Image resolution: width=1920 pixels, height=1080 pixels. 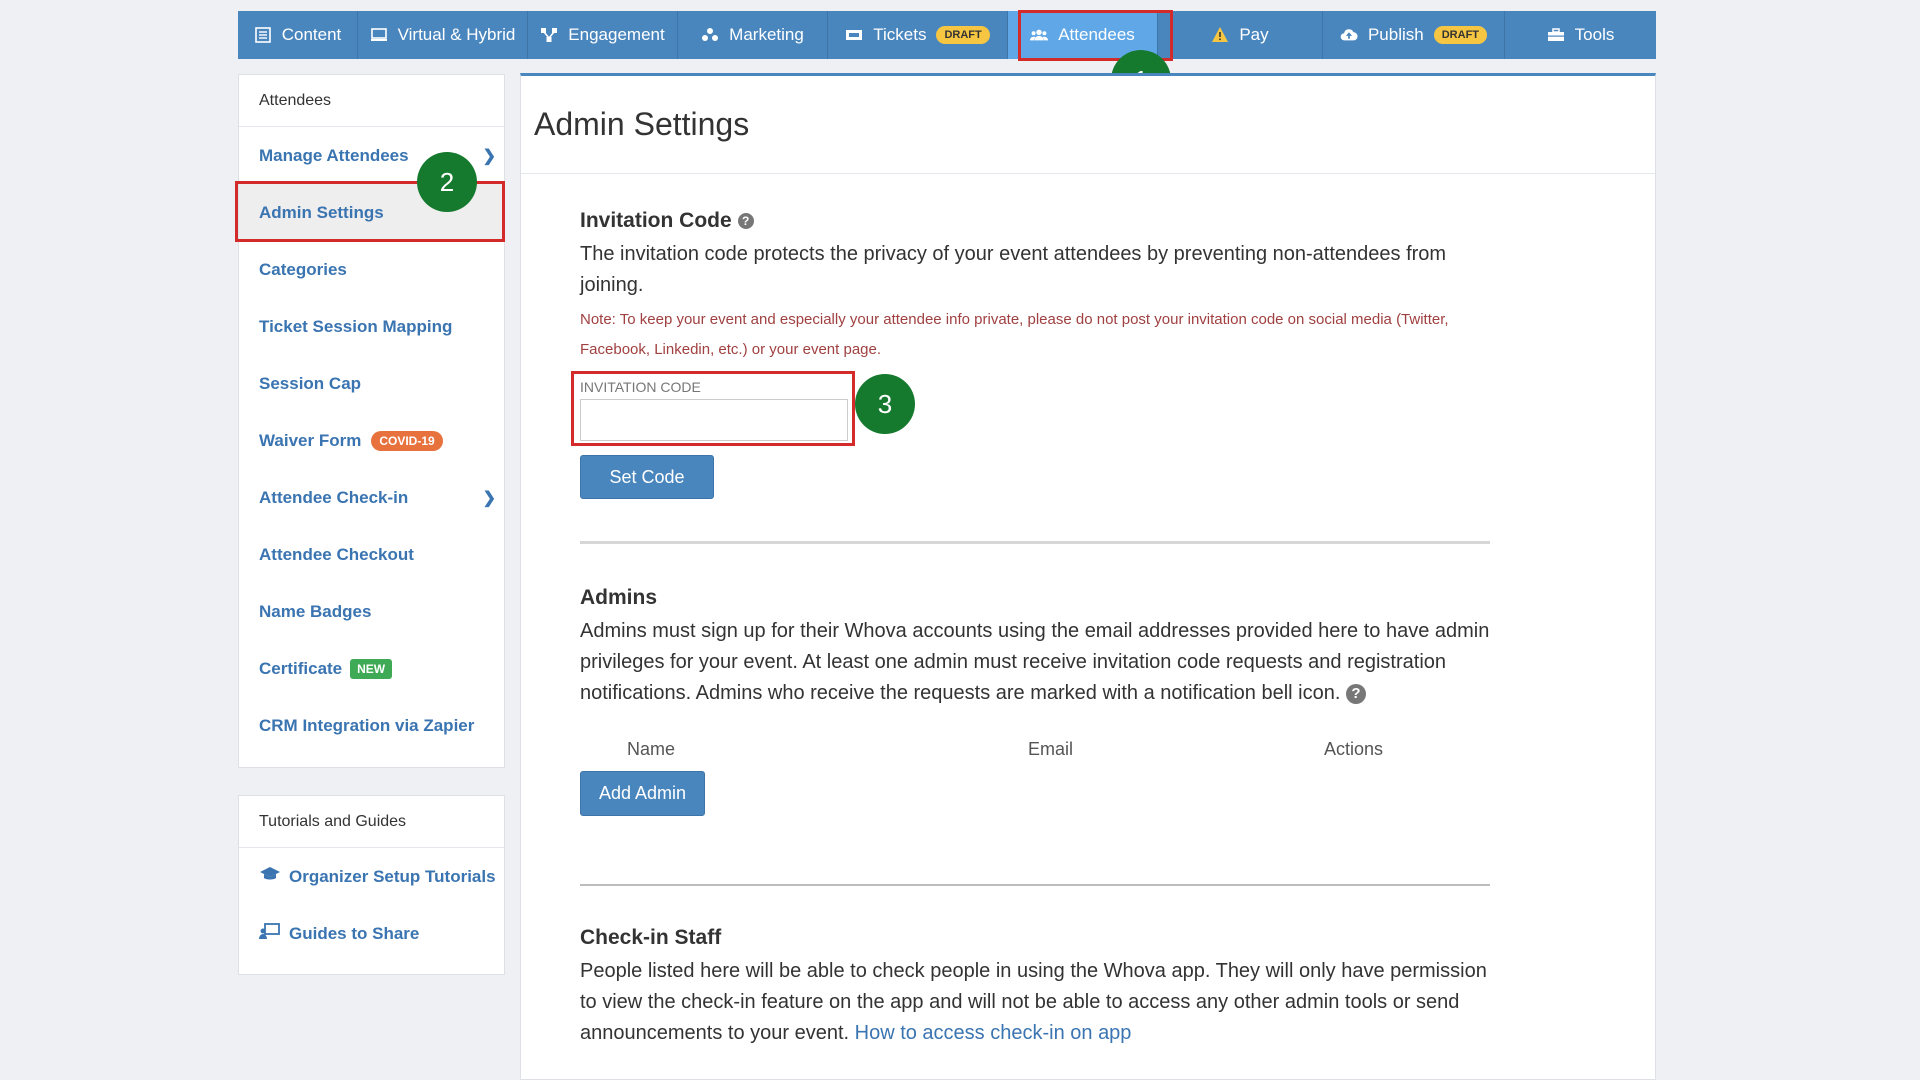 I want to click on sidebar-item-label: CRM Integration via Zapier, so click(x=367, y=725).